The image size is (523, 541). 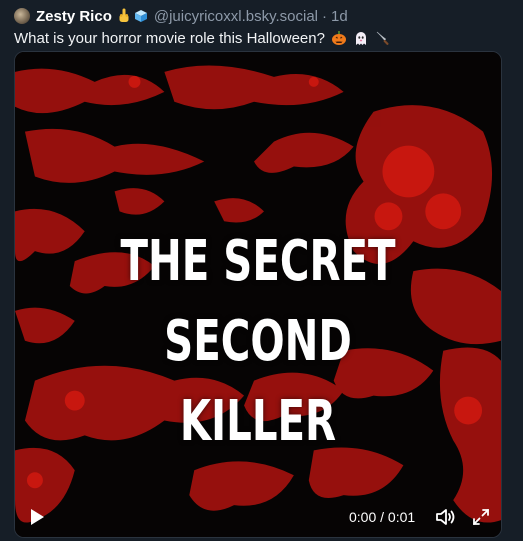 I want to click on ice-cube-icon, so click(x=141, y=16).